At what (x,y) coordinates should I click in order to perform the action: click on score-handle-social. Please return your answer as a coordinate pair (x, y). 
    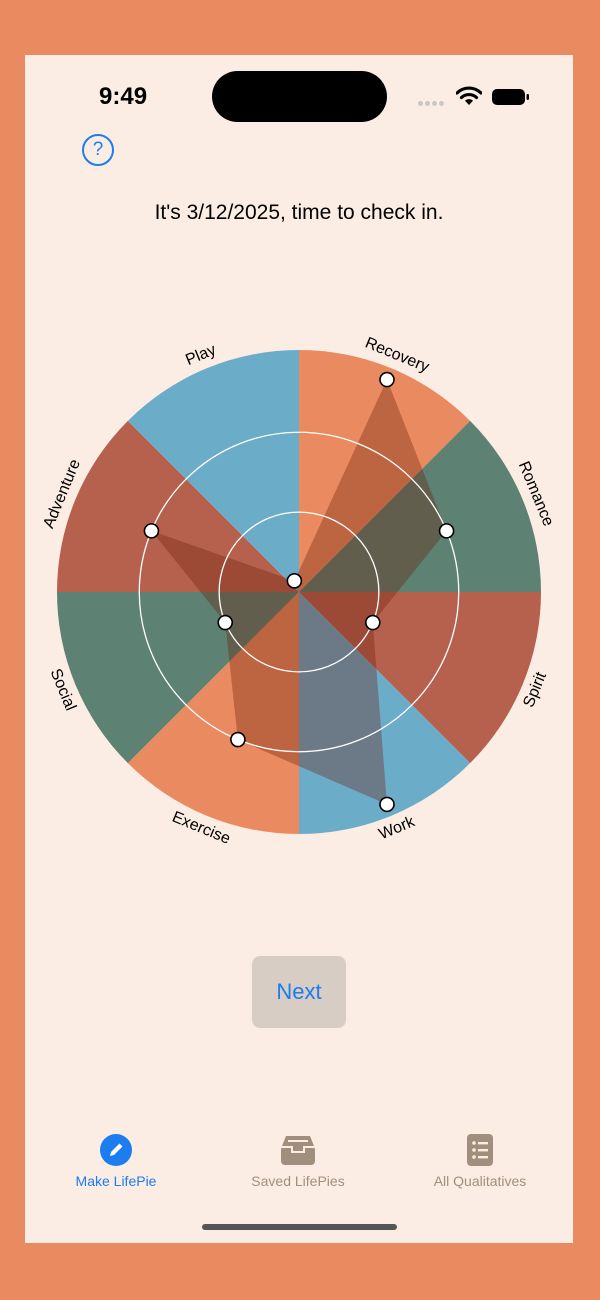
    Looking at the image, I should click on (225, 622).